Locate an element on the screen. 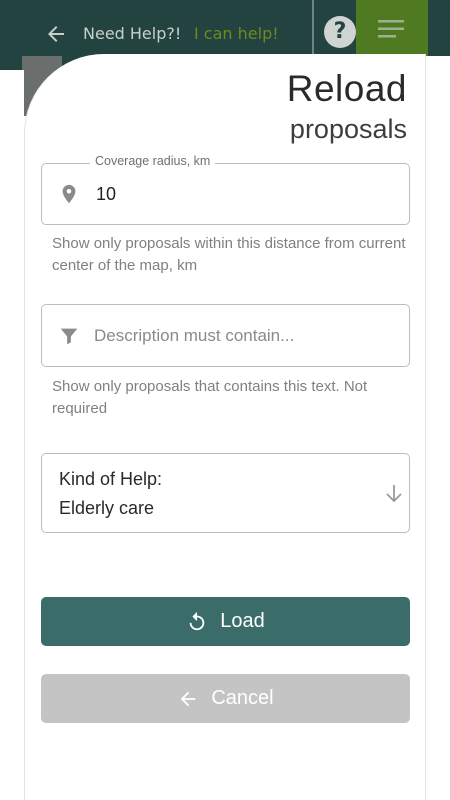 The height and width of the screenshot is (800, 450). cancel-button-label: Cancel is located at coordinates (242, 698).